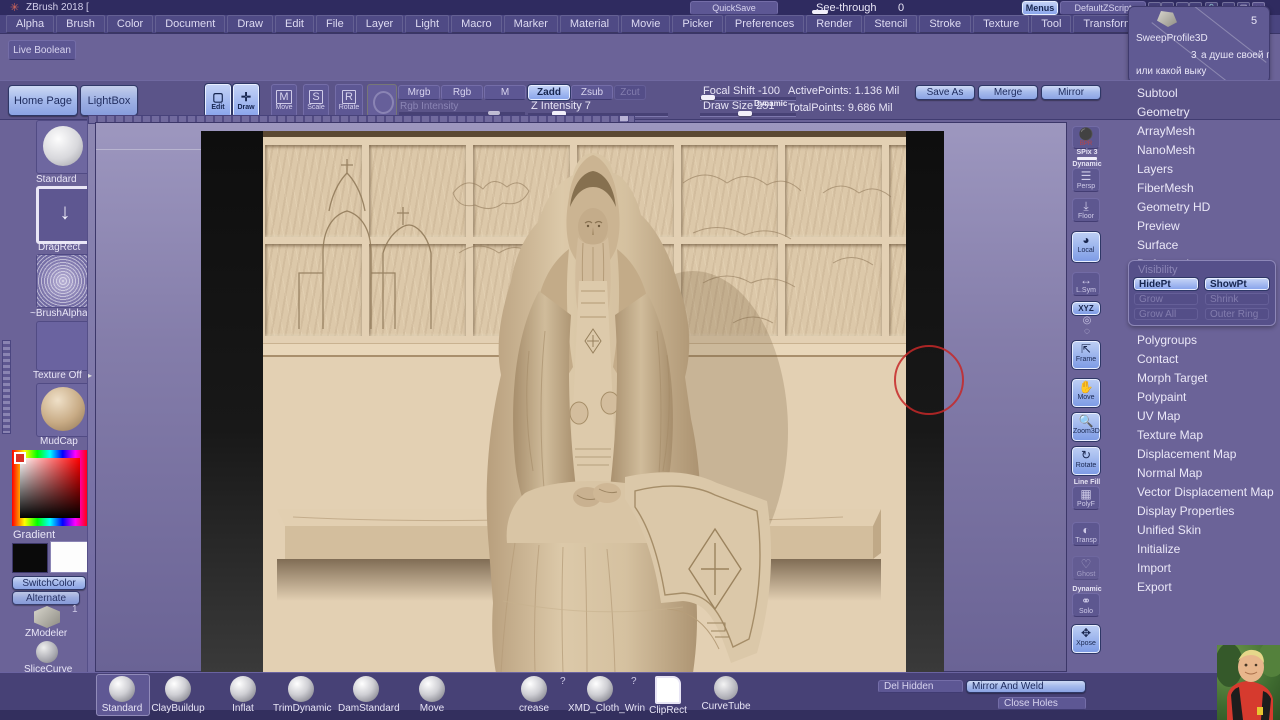  I want to click on menu-movie: Movie, so click(646, 24).